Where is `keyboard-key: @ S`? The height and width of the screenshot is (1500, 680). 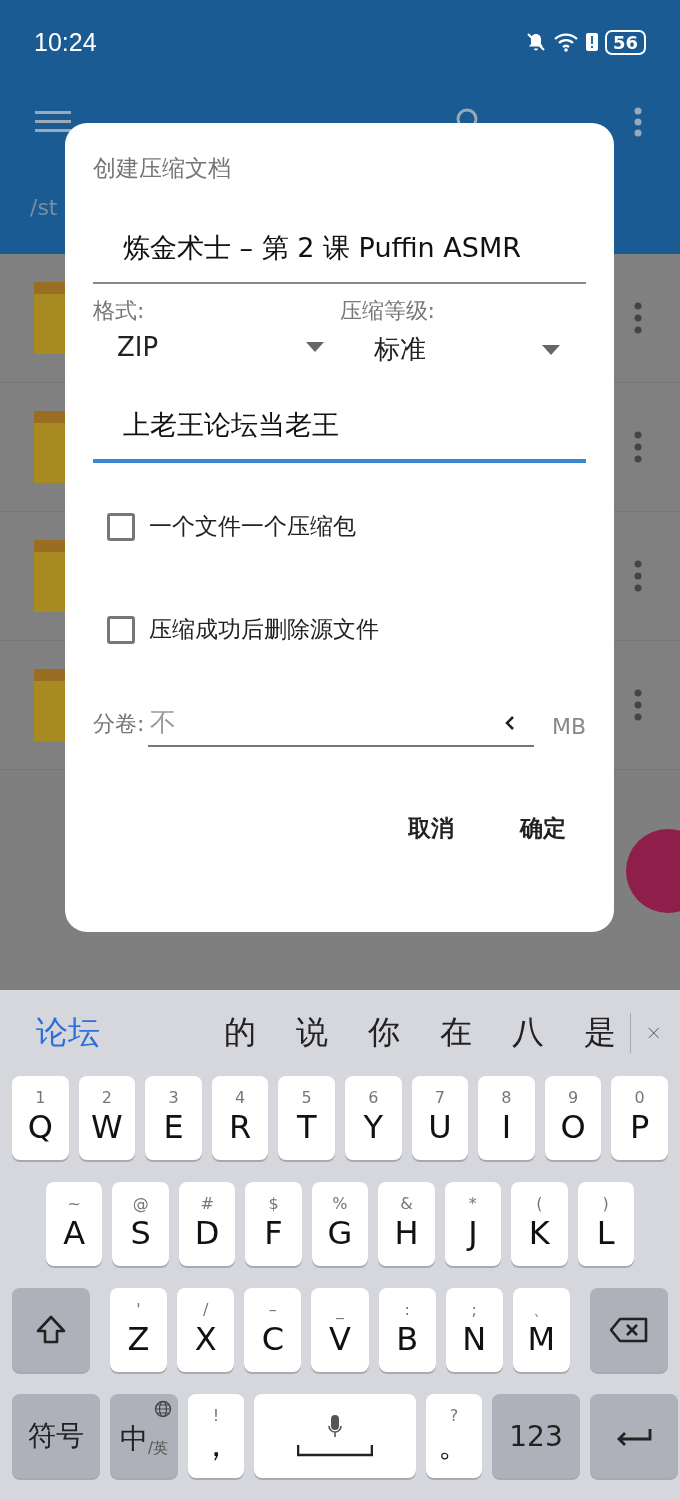
keyboard-key: @ S is located at coordinates (140, 1224).